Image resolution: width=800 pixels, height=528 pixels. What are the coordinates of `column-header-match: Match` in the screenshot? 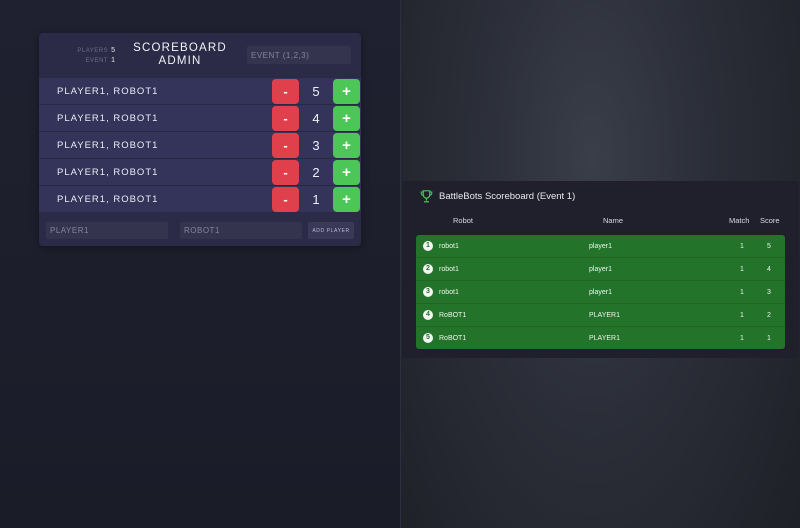 It's located at (739, 220).